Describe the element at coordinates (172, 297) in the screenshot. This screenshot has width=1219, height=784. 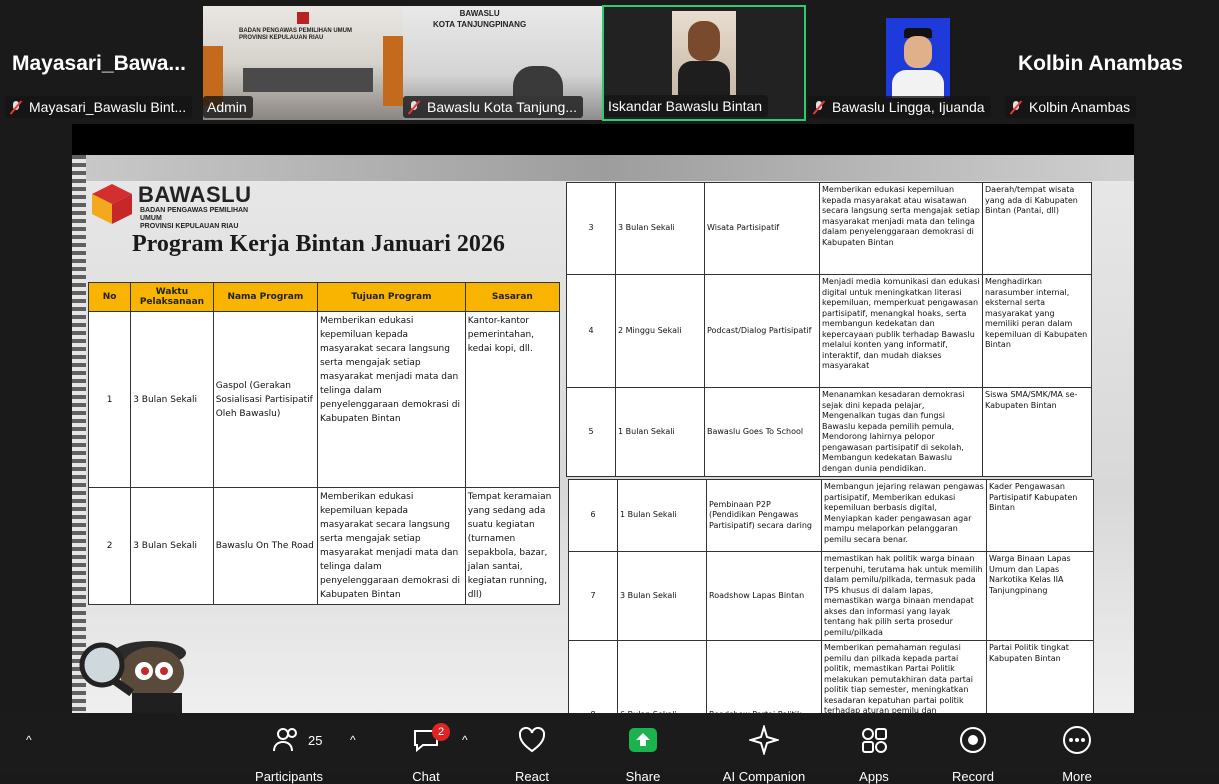
I see `header-time: Waktu Pelaksanaan` at that location.